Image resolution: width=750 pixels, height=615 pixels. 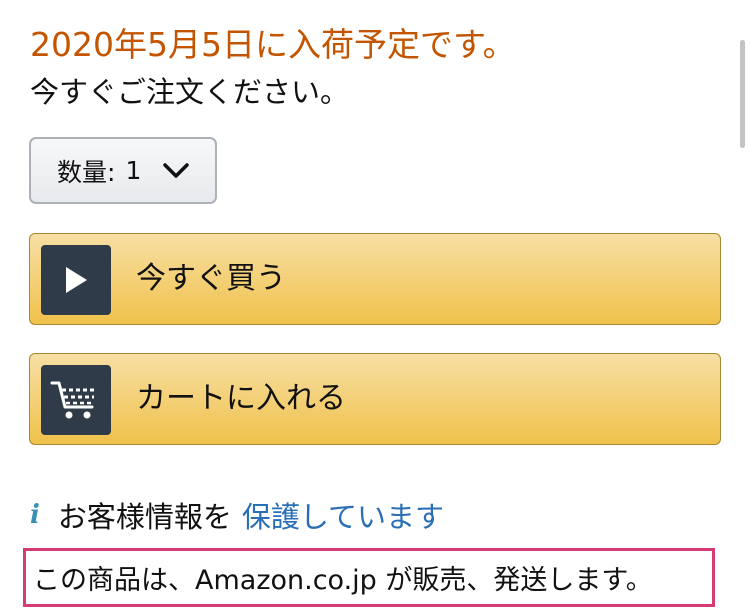 I want to click on order-prompt: 今すぐご注文ください。, so click(x=190, y=92).